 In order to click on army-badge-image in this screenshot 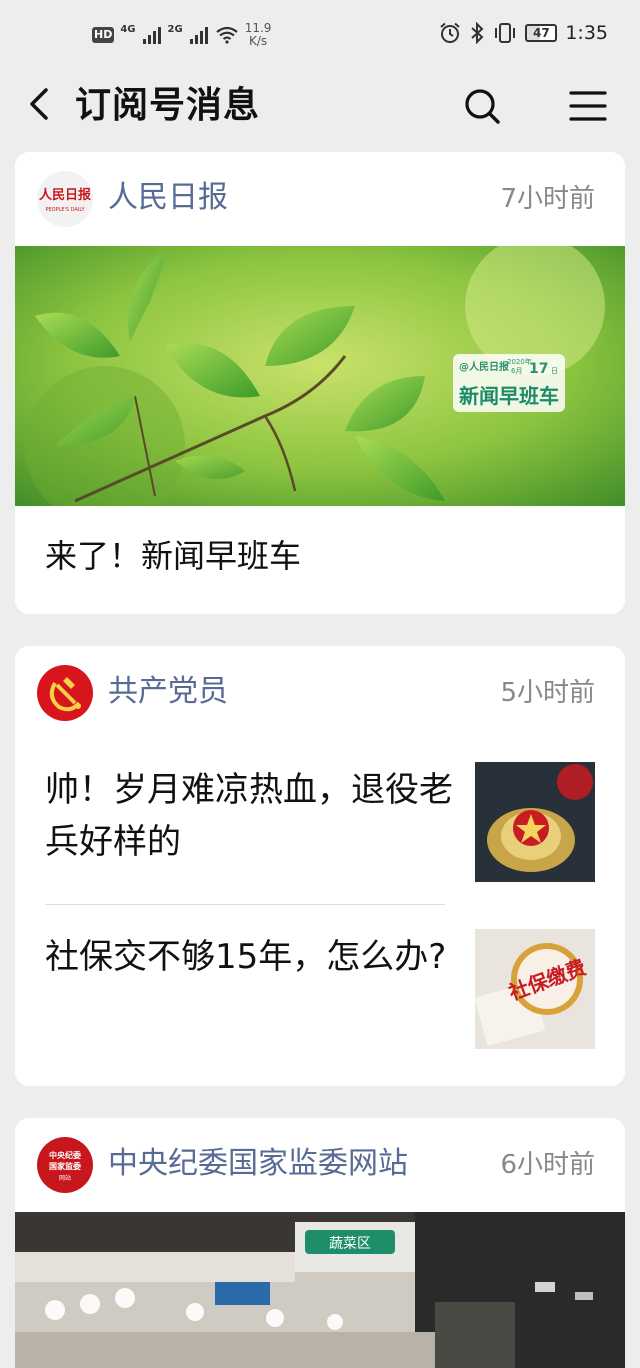, I will do `click(535, 822)`.